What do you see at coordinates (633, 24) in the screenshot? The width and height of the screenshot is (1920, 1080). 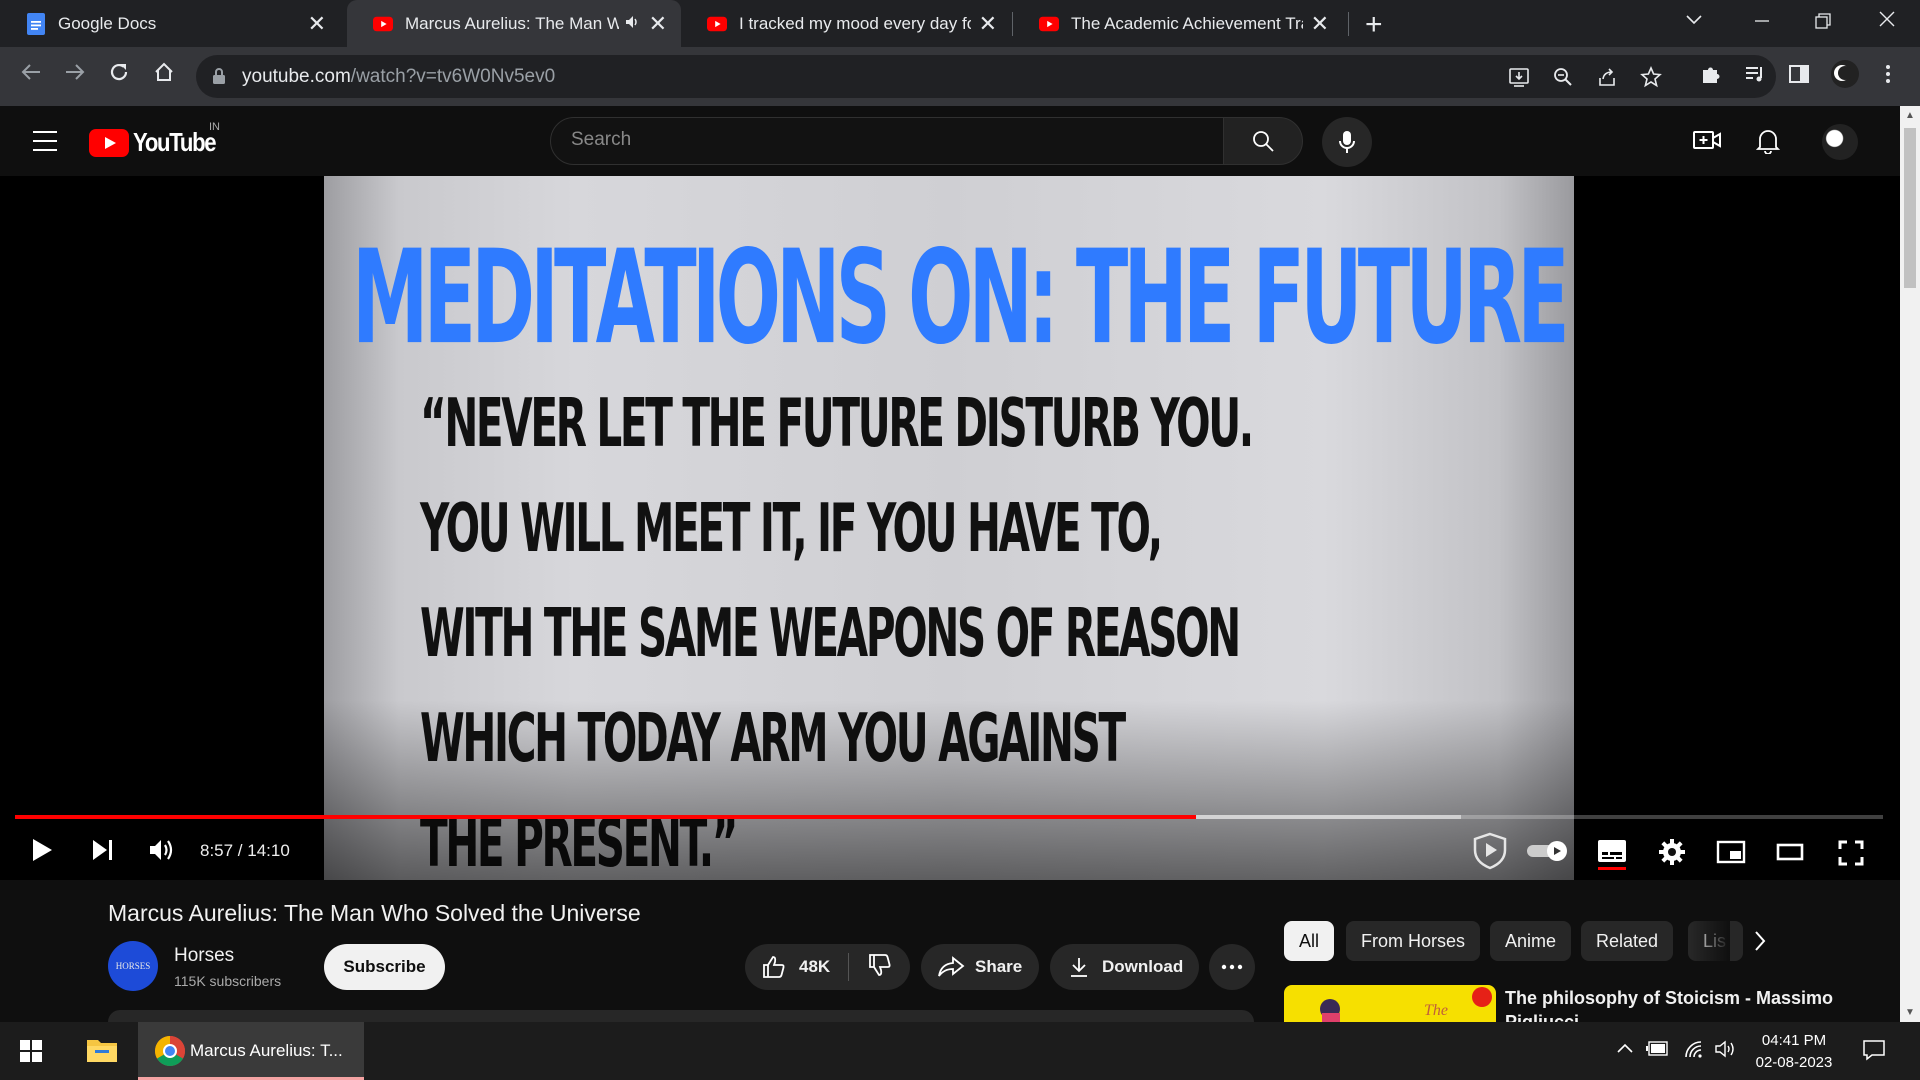 I see `speaker-icon` at bounding box center [633, 24].